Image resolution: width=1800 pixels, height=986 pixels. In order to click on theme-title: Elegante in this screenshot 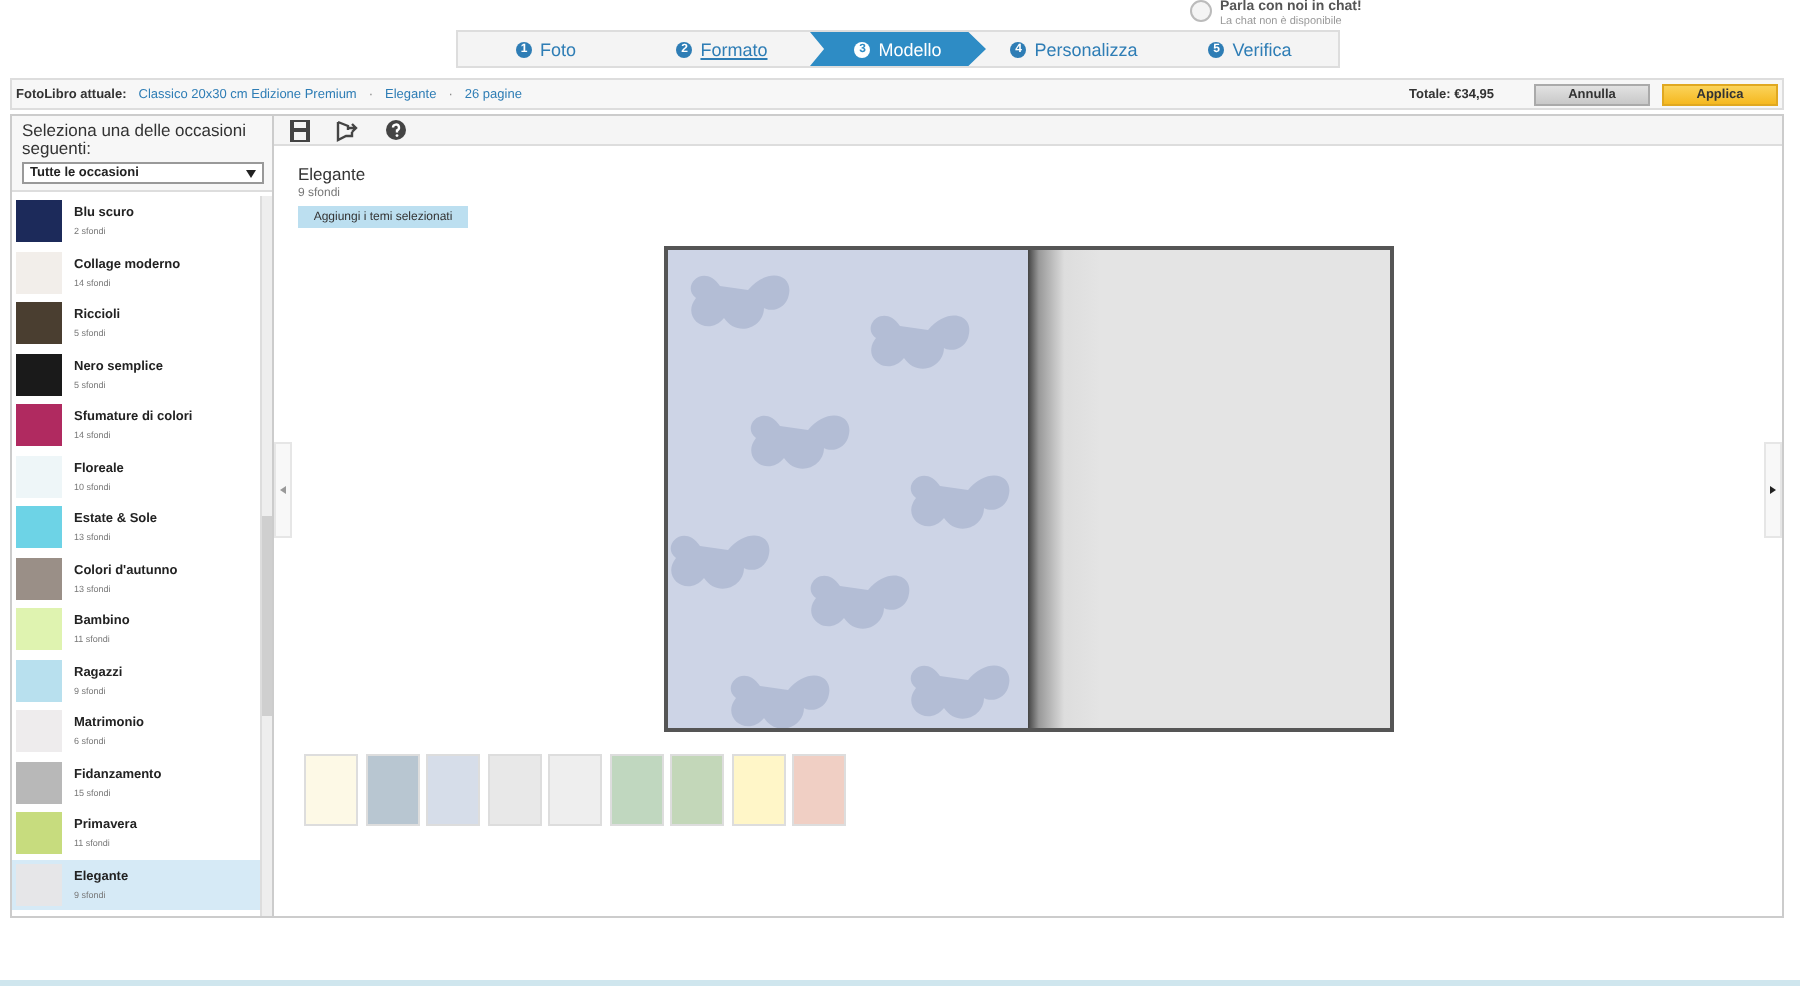, I will do `click(333, 174)`.